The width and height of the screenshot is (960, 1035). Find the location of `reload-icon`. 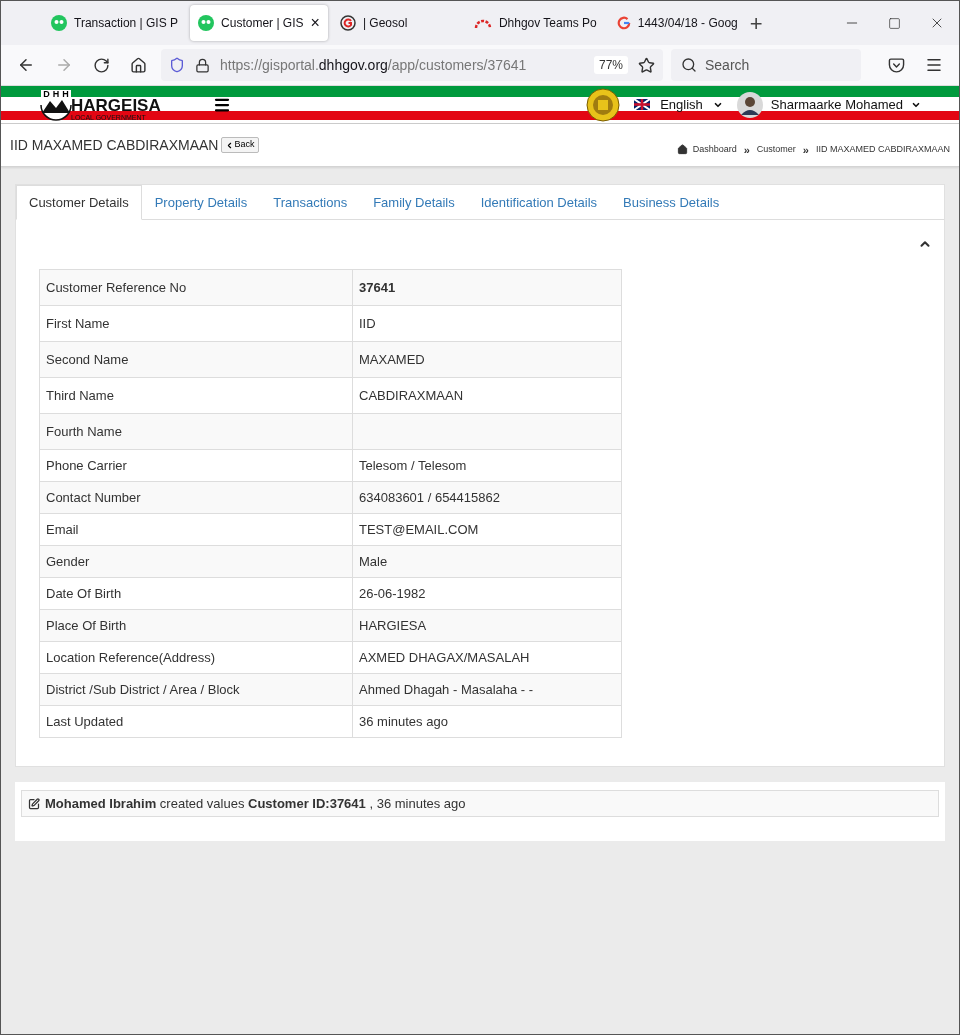

reload-icon is located at coordinates (101, 65).